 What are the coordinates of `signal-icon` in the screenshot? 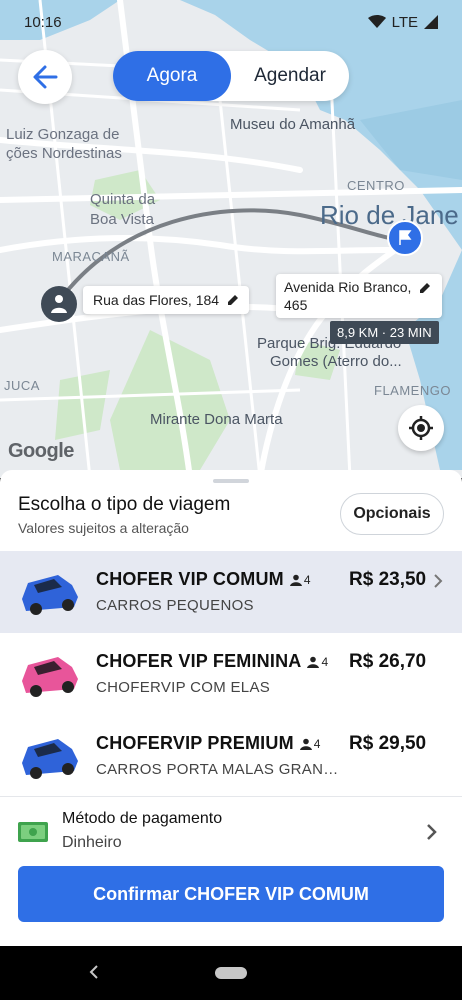 It's located at (431, 22).